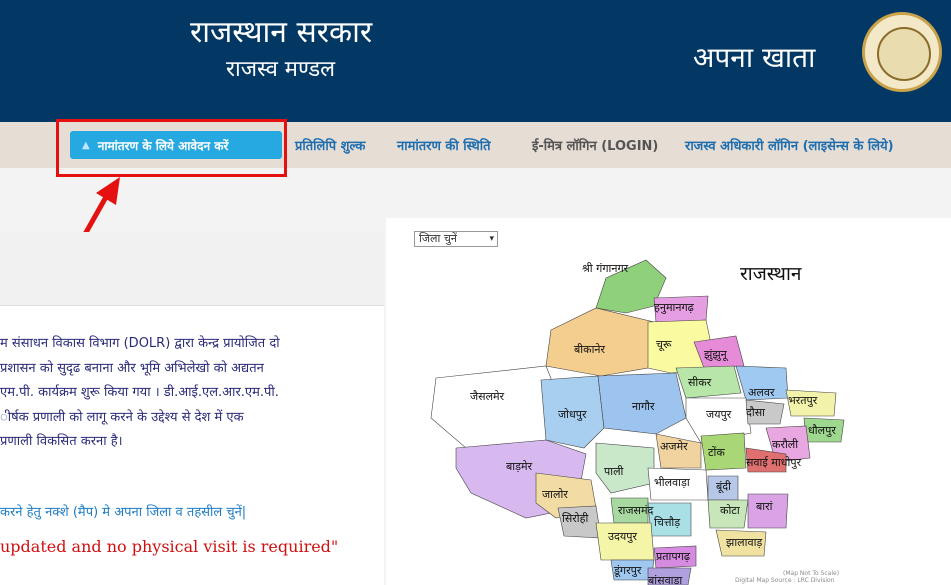 This screenshot has width=951, height=585. Describe the element at coordinates (672, 482) in the screenshot. I see `label-bhilwara: भीलवाड़ा` at that location.